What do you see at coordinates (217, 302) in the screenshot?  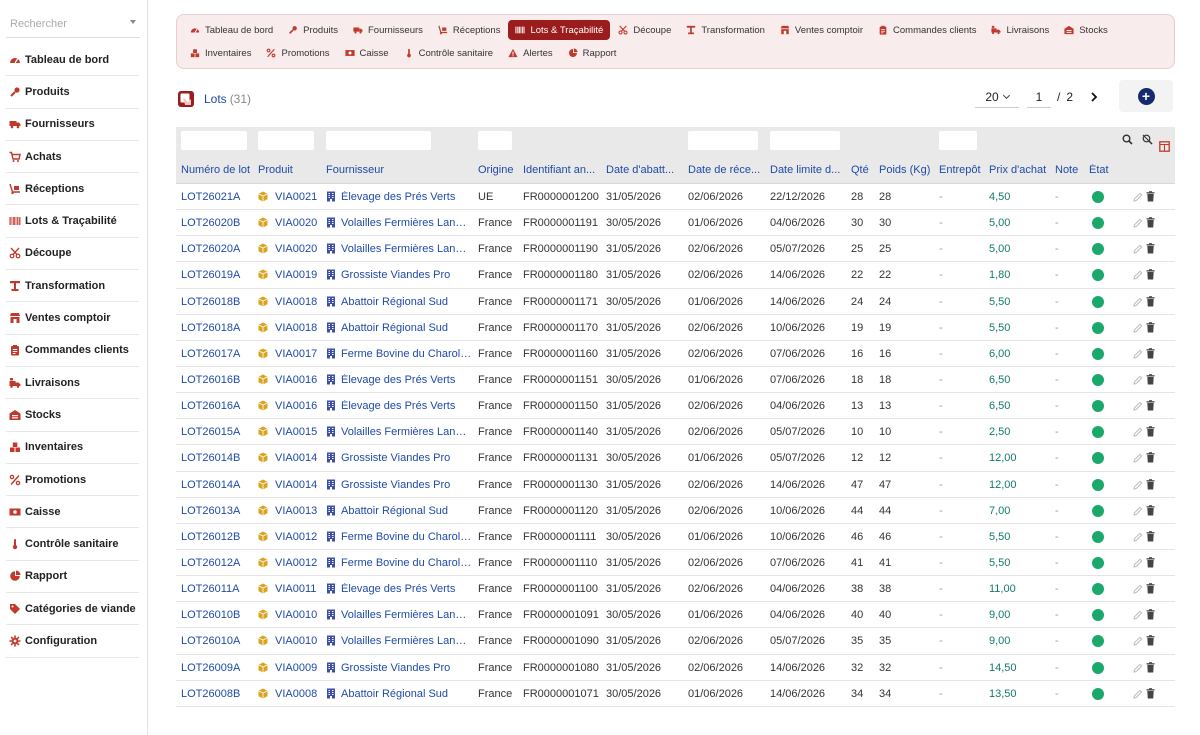 I see `lot-number-link: LOT26018B` at bounding box center [217, 302].